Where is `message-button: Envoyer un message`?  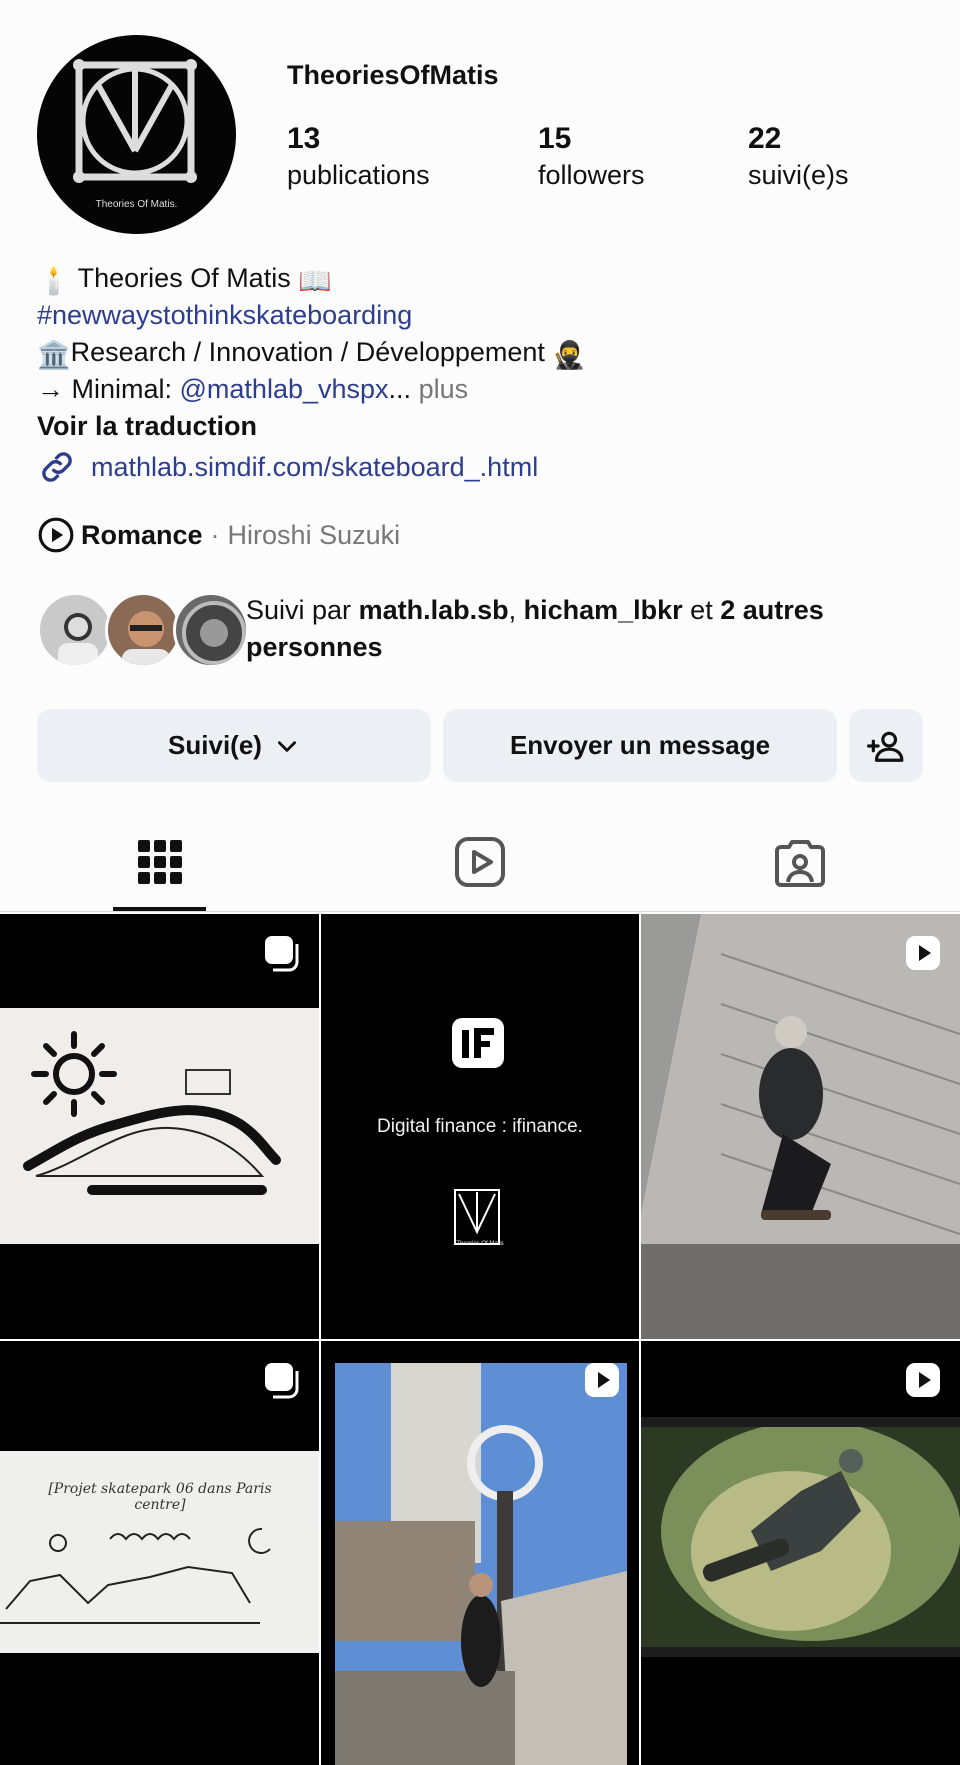 message-button: Envoyer un message is located at coordinates (640, 745).